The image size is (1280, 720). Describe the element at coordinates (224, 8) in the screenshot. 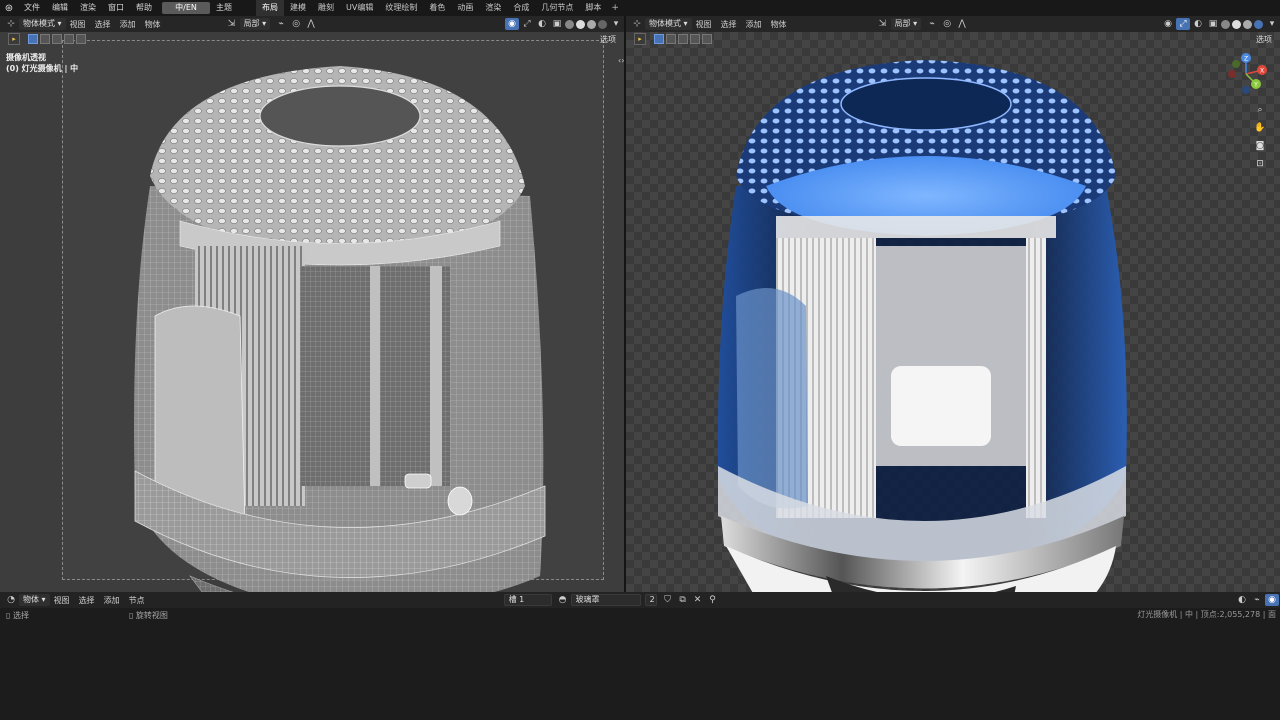

I see `menu-theme: 主题` at that location.